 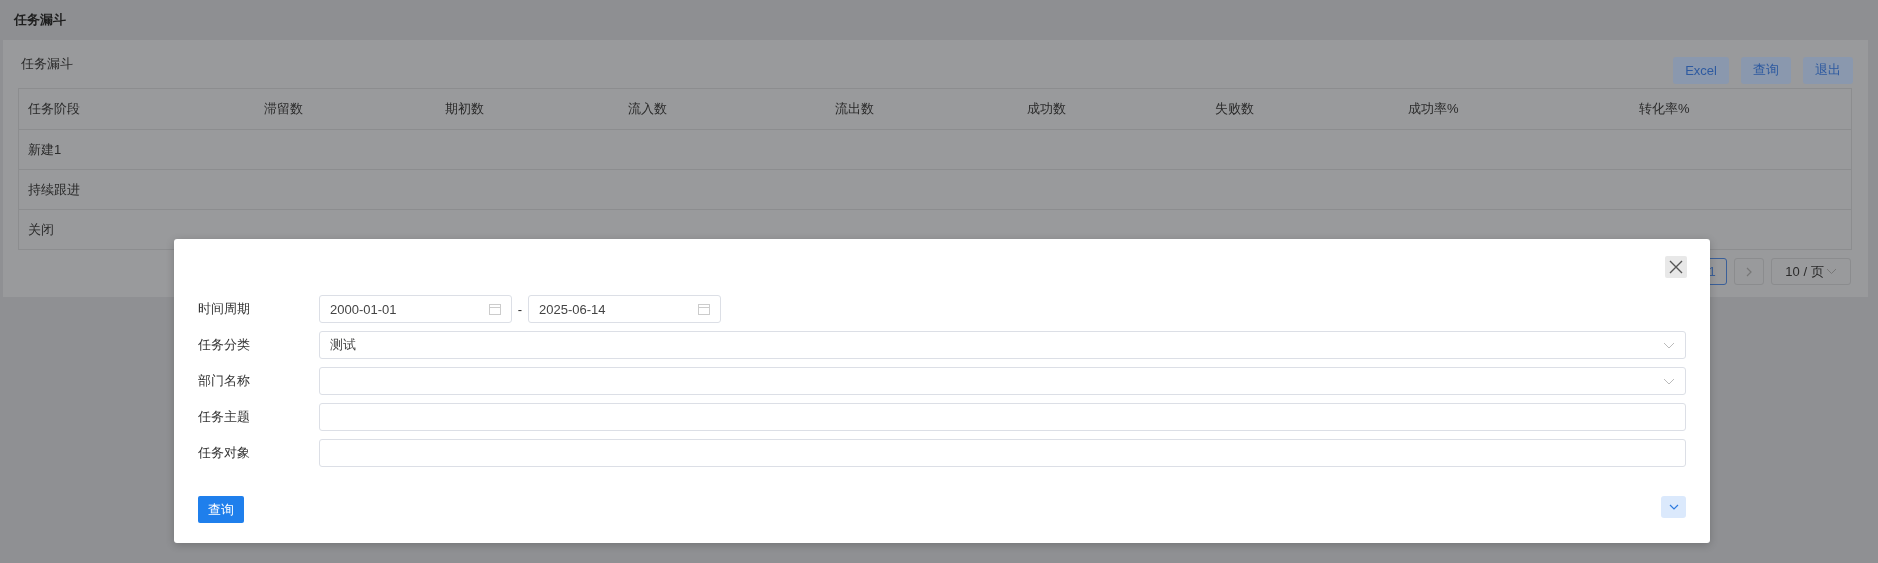 What do you see at coordinates (46, 64) in the screenshot?
I see `panel-title: 任务漏斗` at bounding box center [46, 64].